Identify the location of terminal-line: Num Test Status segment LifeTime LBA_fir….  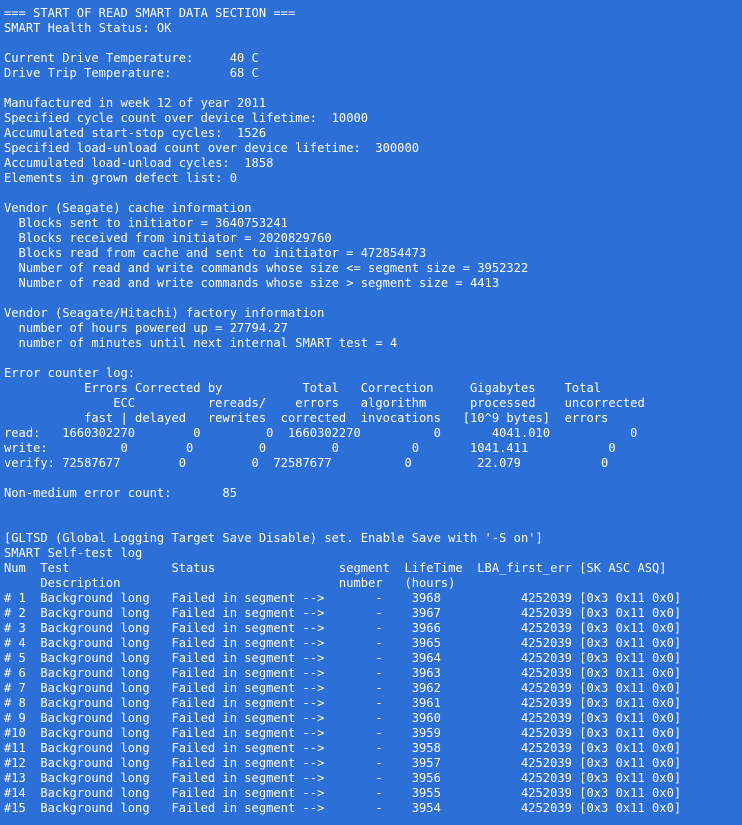
(335, 568).